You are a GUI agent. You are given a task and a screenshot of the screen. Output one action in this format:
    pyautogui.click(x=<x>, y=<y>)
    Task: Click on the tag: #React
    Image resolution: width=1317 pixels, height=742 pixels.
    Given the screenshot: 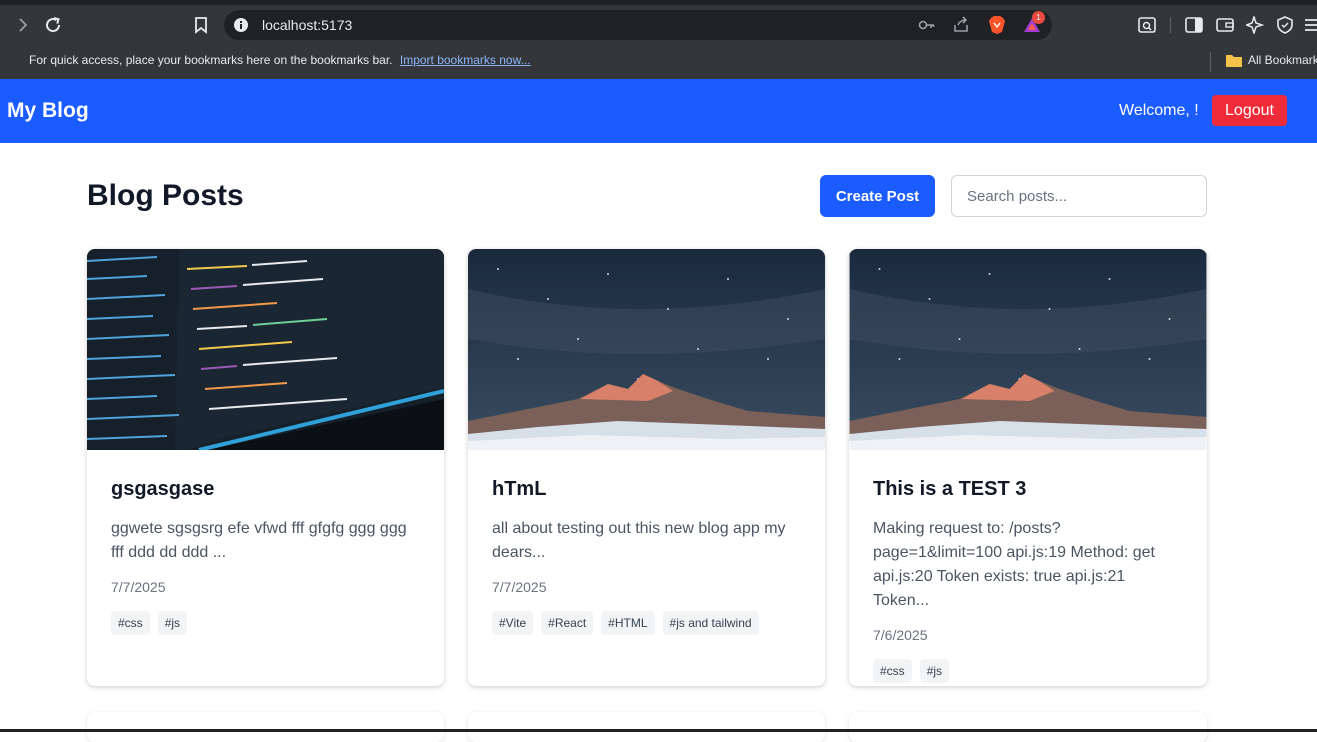 What is the action you would take?
    pyautogui.click(x=567, y=623)
    